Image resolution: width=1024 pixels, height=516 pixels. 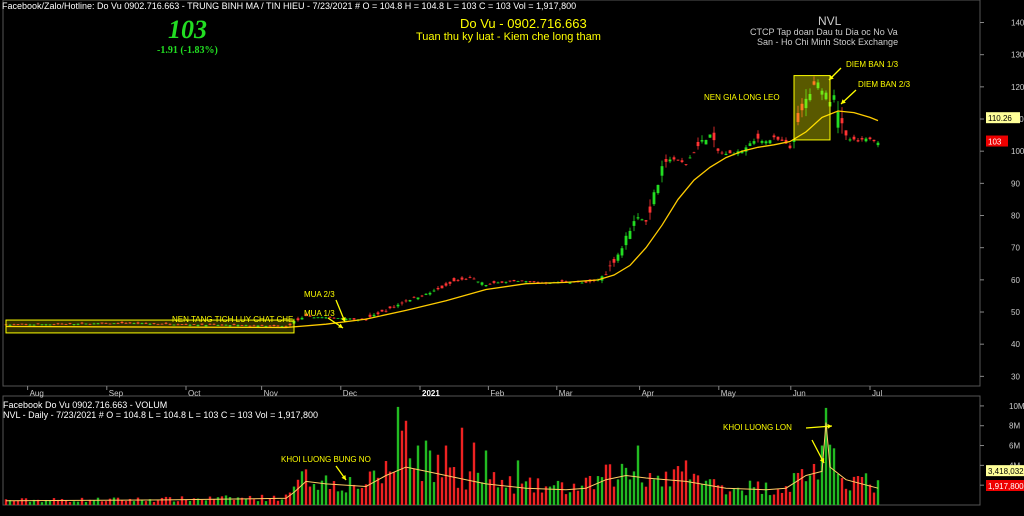 What do you see at coordinates (1015, 248) in the screenshot?
I see `price-axis-label: 70` at bounding box center [1015, 248].